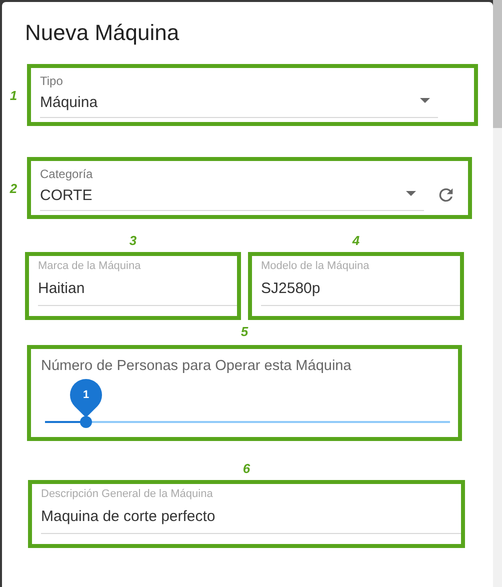 The width and height of the screenshot is (502, 587). What do you see at coordinates (14, 95) in the screenshot?
I see `callout-number: 1` at bounding box center [14, 95].